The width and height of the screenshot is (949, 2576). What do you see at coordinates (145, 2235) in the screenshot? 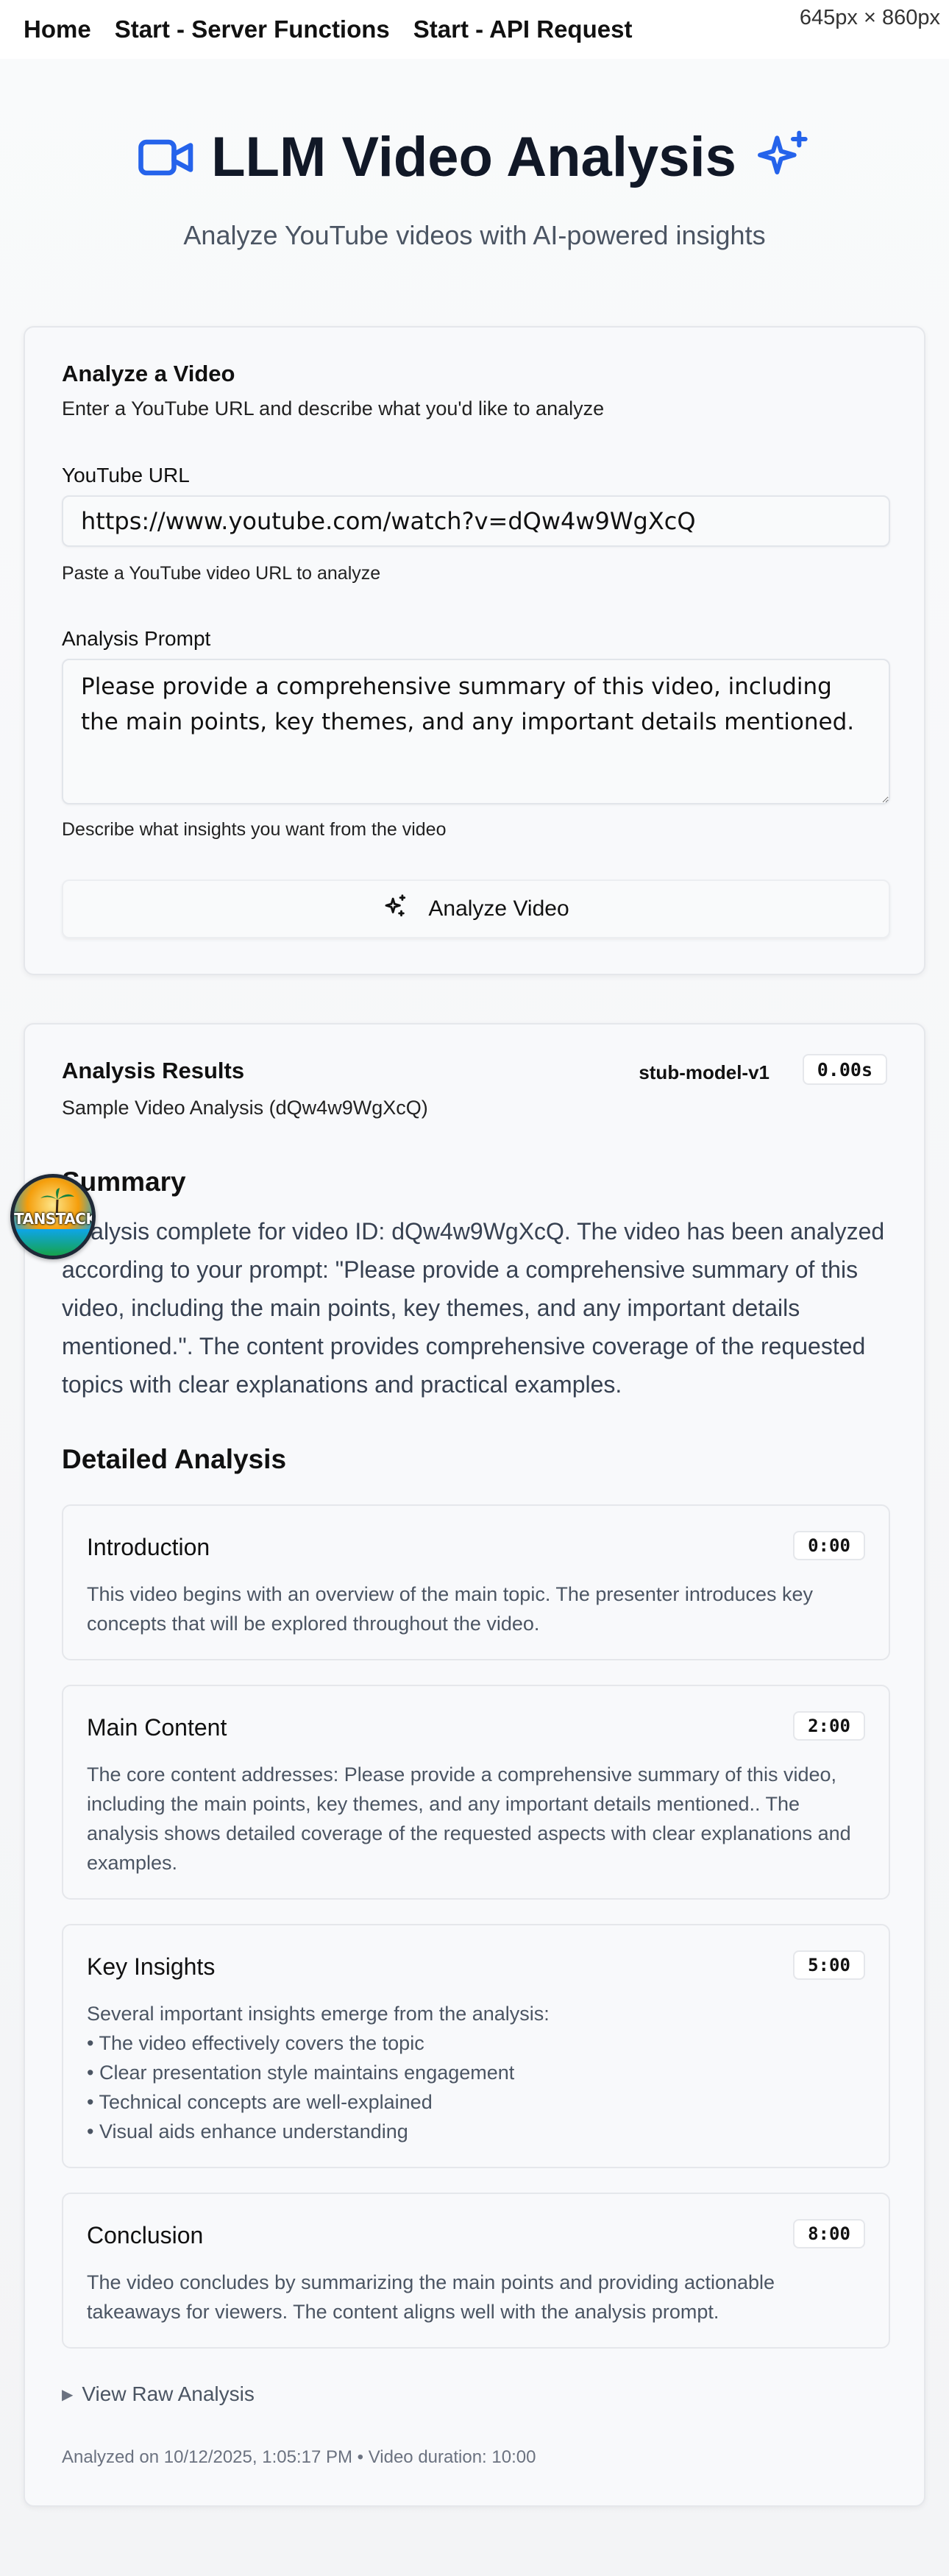
I see `segment-title: Conclusion` at bounding box center [145, 2235].